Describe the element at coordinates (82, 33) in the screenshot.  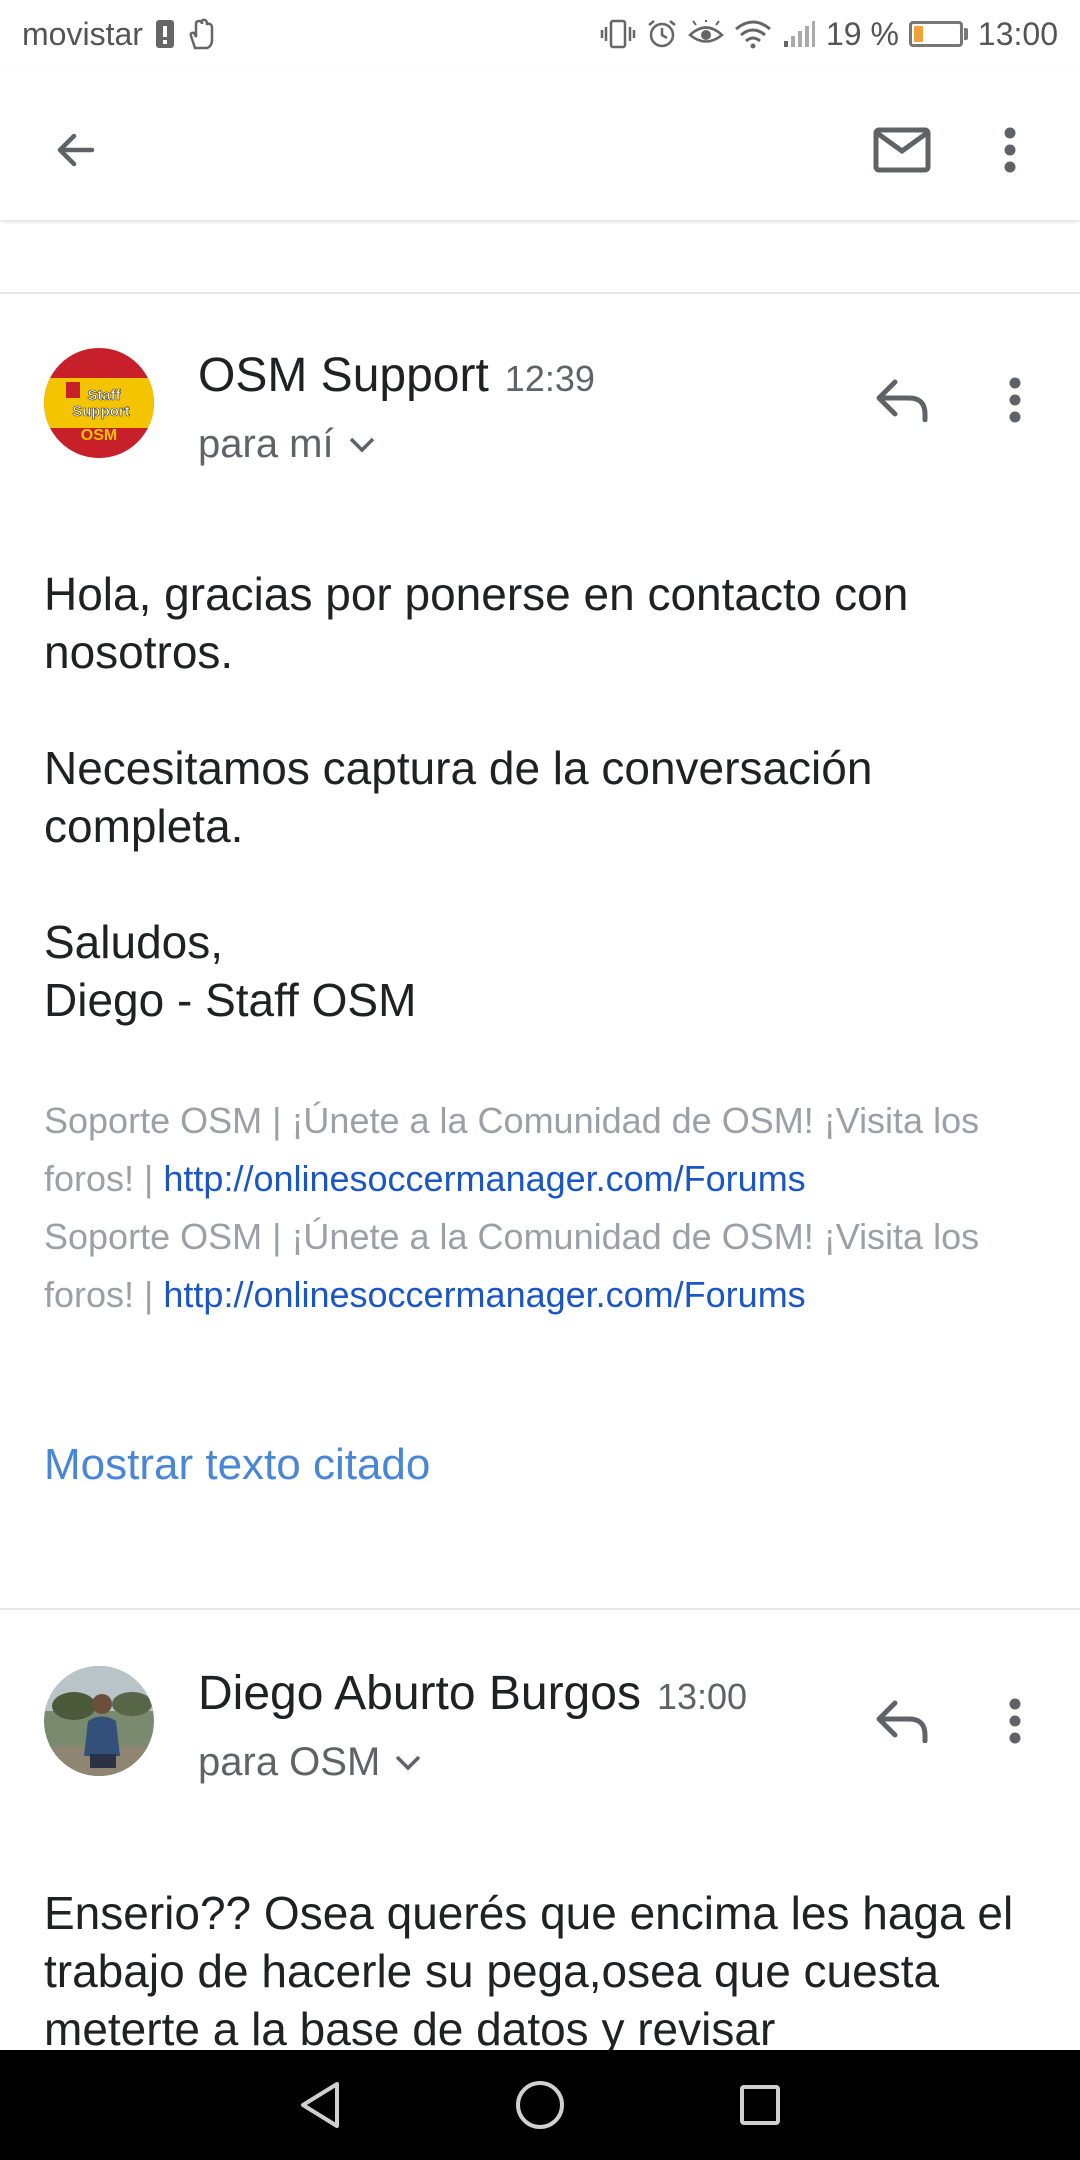
I see `carrier-label: movistar` at that location.